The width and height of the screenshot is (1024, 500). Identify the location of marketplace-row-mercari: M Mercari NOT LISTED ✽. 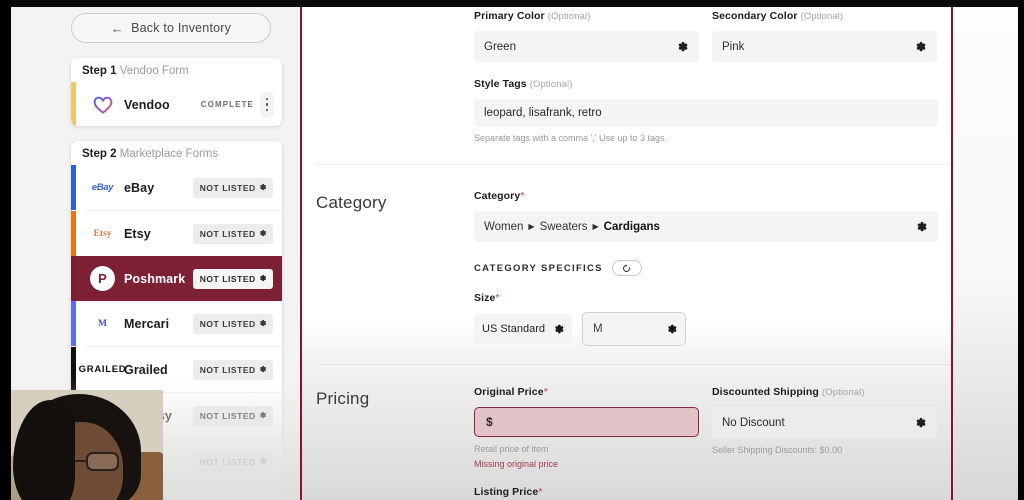
(176, 323).